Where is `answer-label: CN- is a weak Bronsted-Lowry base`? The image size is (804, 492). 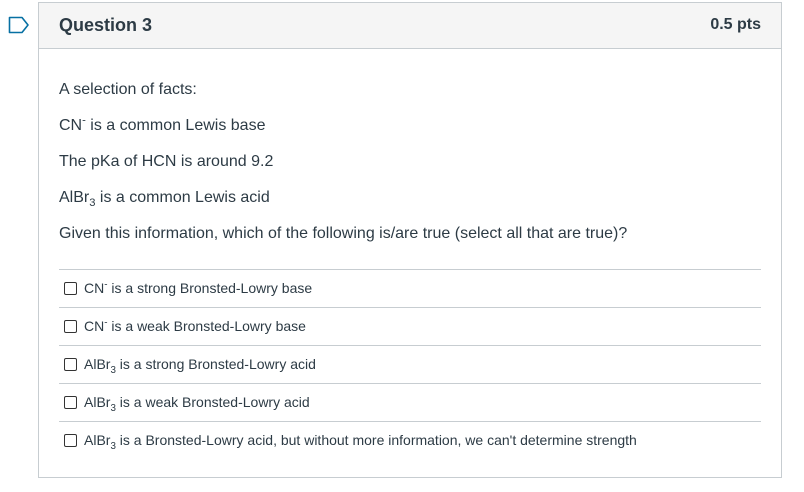
answer-label: CN- is a weak Bronsted-Lowry base is located at coordinates (195, 326).